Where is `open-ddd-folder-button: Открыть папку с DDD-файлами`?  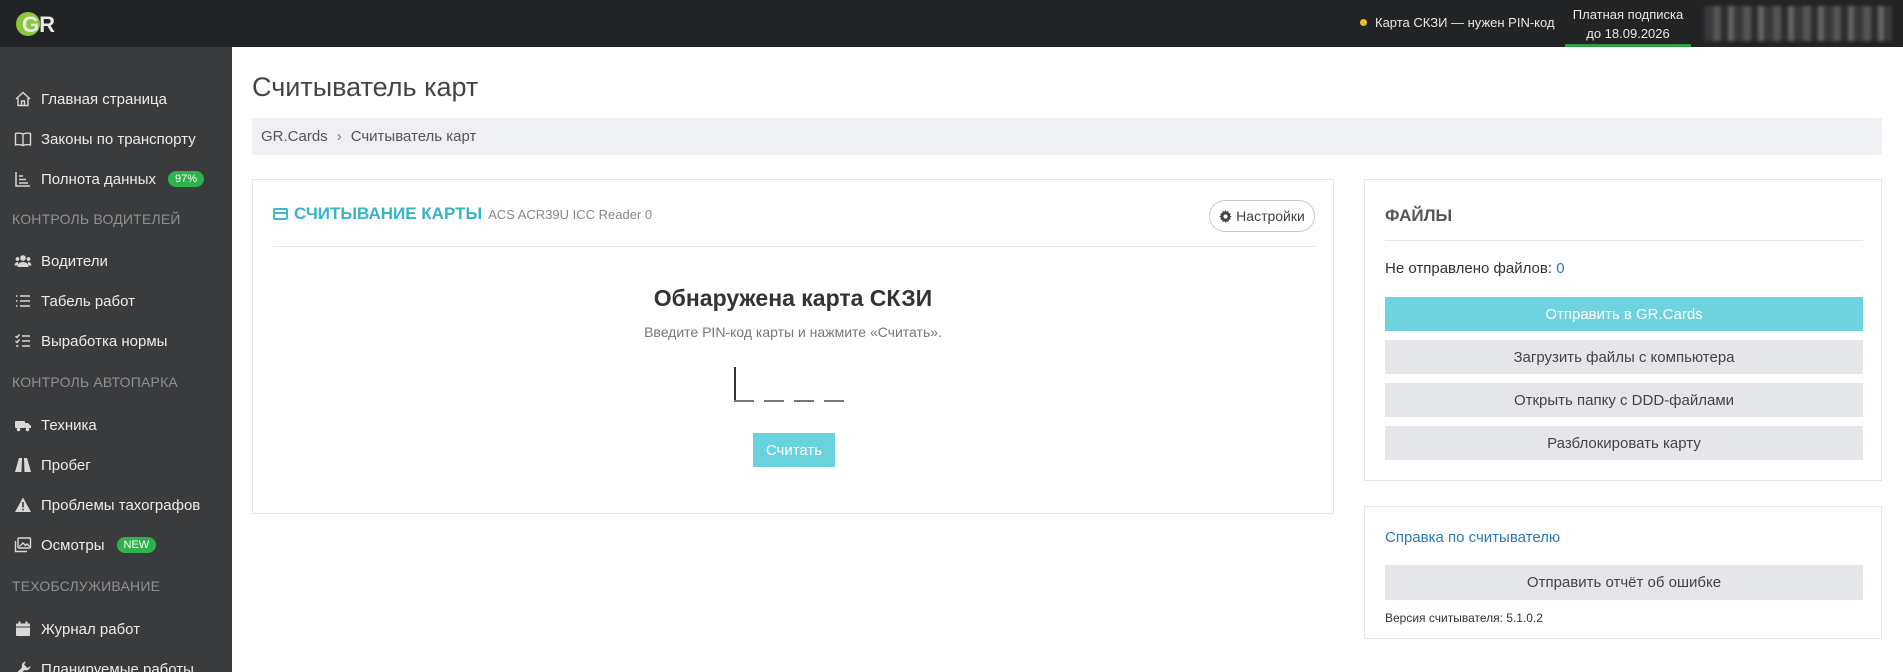
open-ddd-folder-button: Открыть папку с DDD-файлами is located at coordinates (1624, 400).